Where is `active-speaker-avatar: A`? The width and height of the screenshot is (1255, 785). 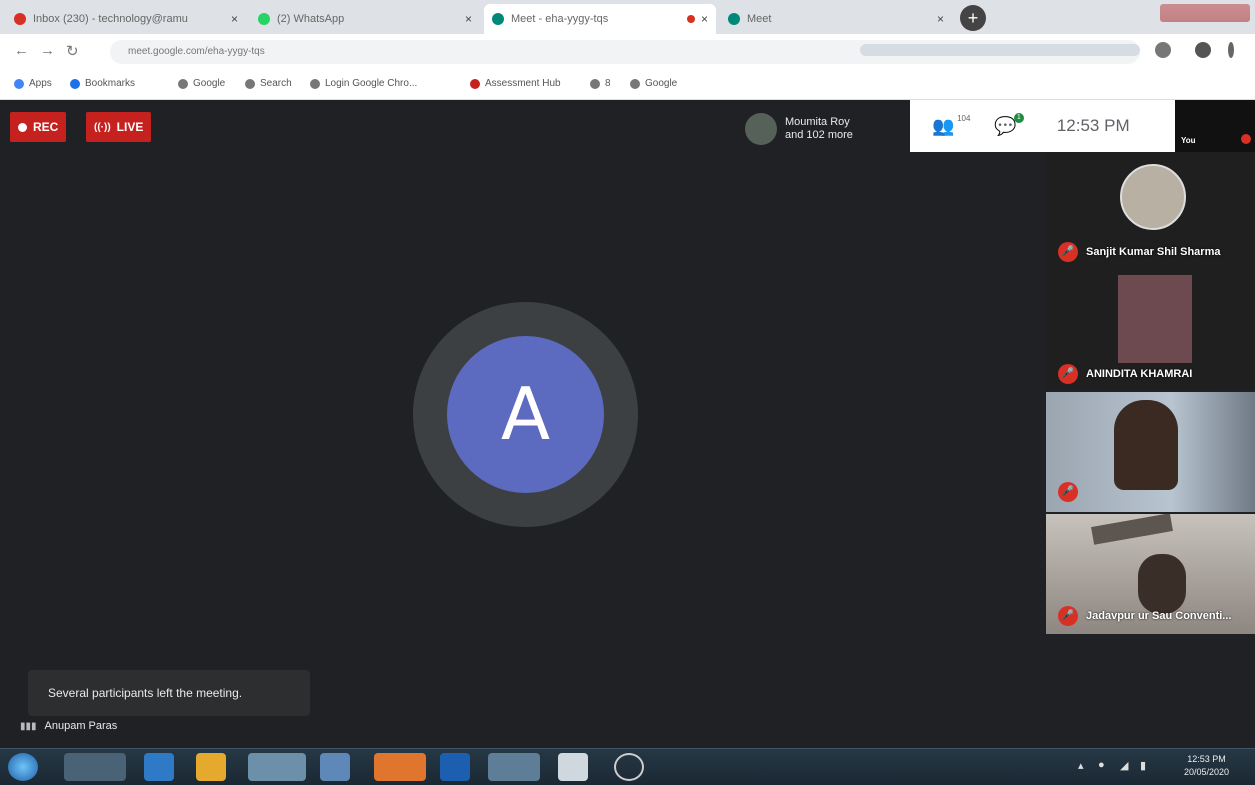
active-speaker-avatar: A is located at coordinates (525, 414).